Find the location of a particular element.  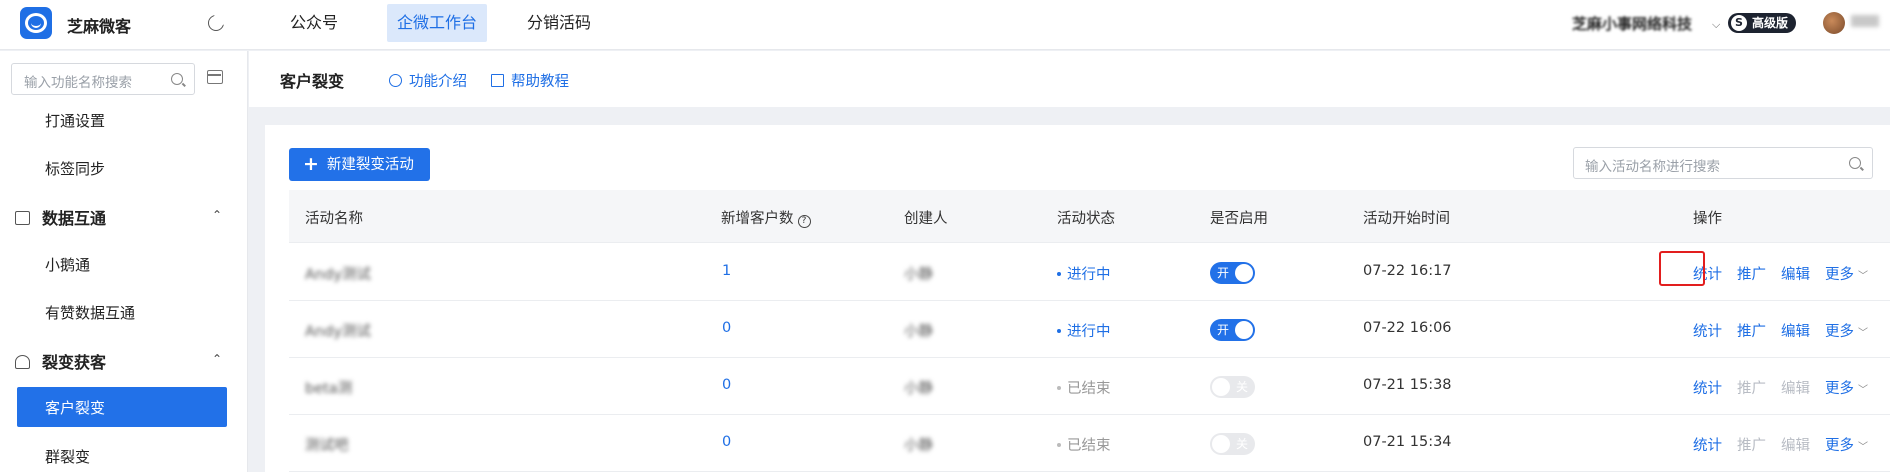

feature-intro-label: 功能介绍 is located at coordinates (438, 82).